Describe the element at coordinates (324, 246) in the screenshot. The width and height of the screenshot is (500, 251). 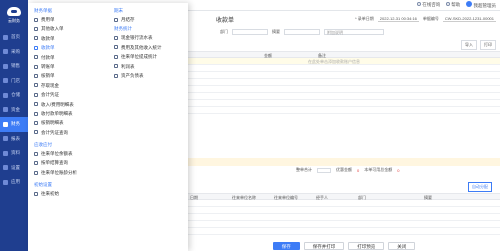
I see `save-and-print-button: 保存并打印` at that location.